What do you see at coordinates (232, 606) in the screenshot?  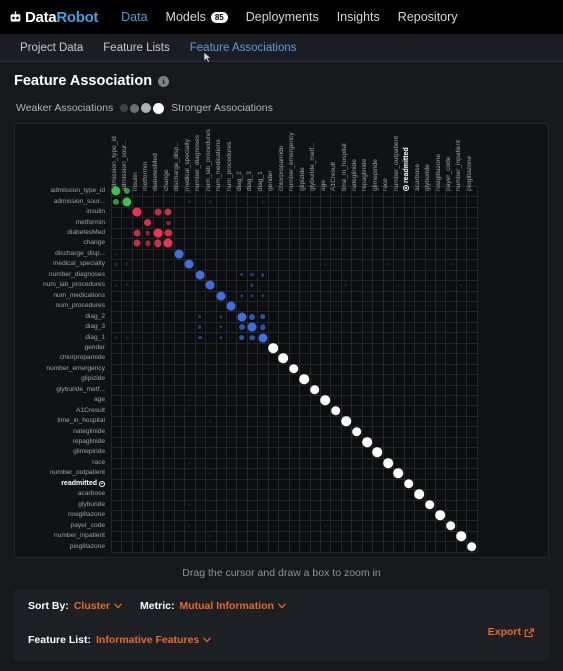 I see `metric-dropdown: Mutual Information` at bounding box center [232, 606].